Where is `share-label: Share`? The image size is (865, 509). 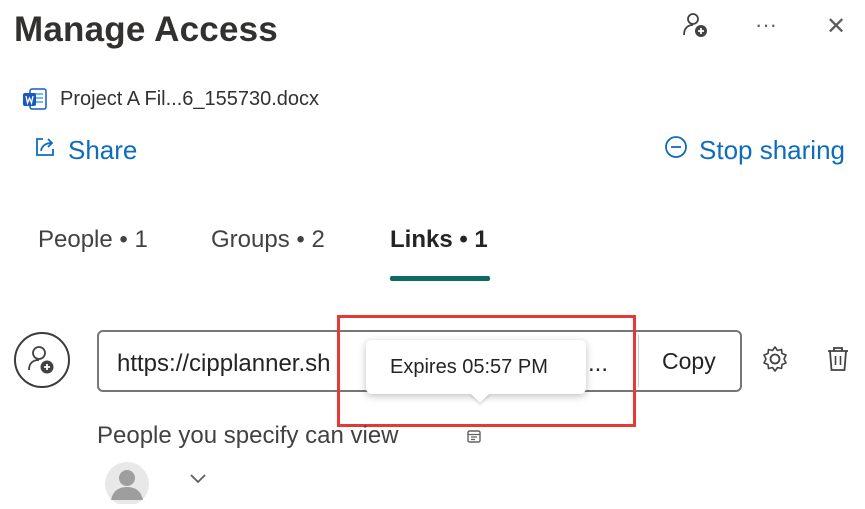
share-label: Share is located at coordinates (103, 150).